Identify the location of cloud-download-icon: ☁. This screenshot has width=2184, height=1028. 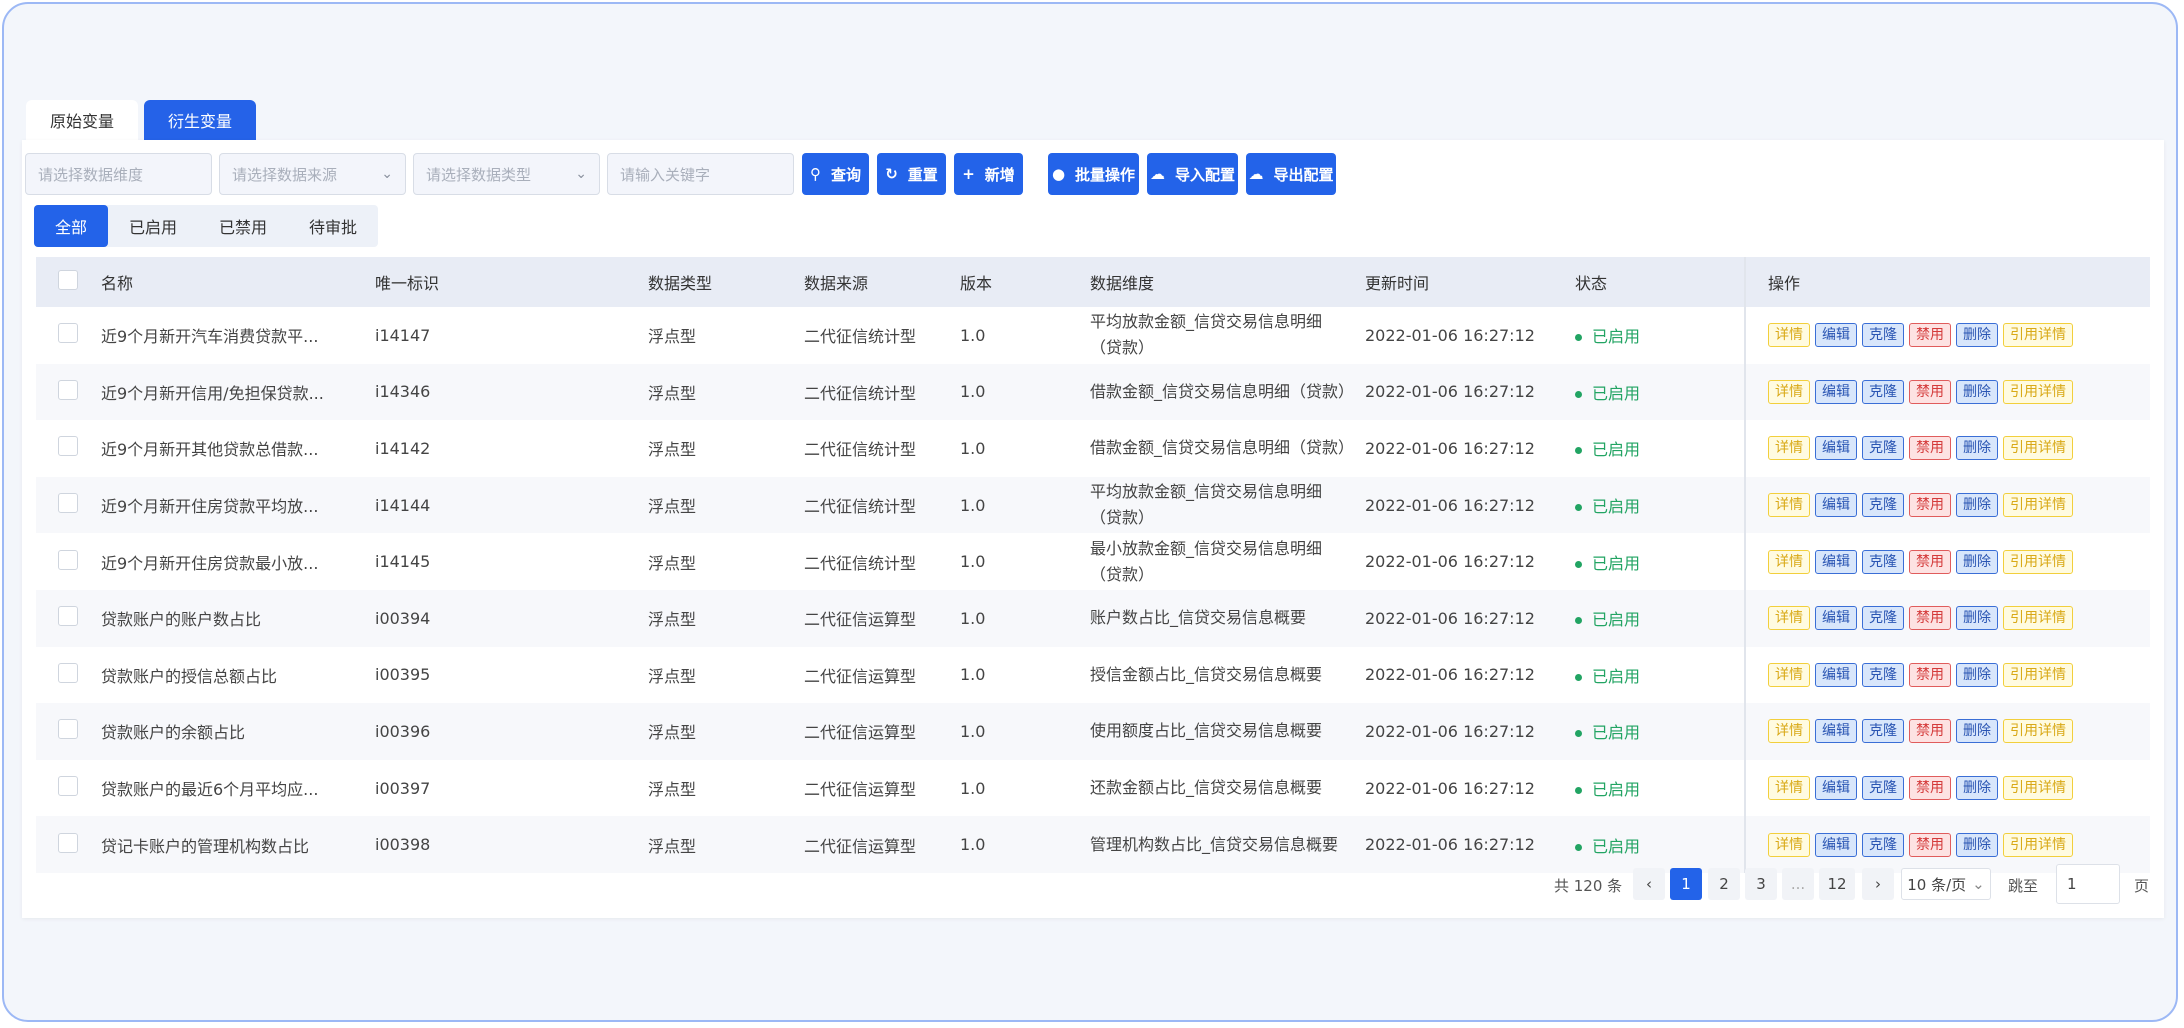
(1256, 174).